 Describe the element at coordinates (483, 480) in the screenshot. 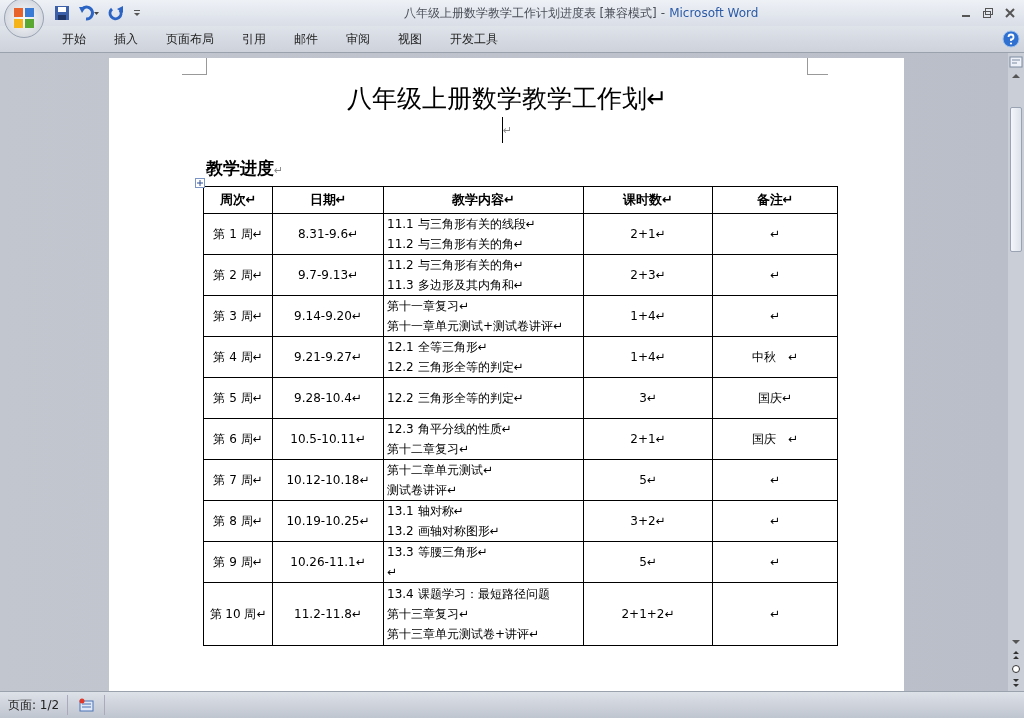

I see `table-cell: 第十二章单元测试↵ 测试卷讲评↵` at that location.